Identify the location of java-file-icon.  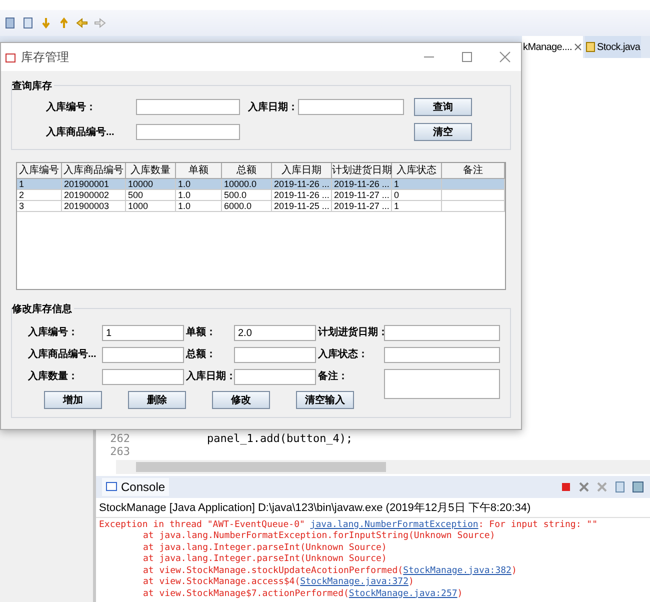
(590, 47).